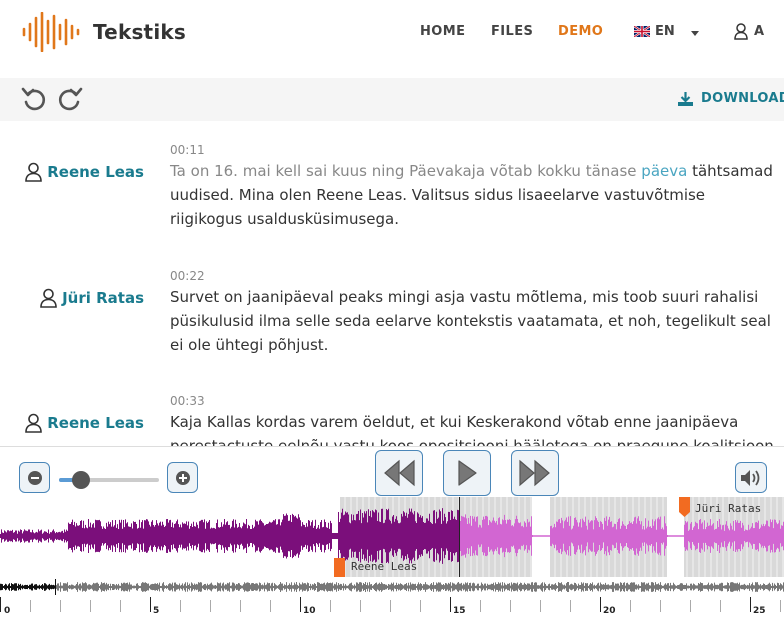  I want to click on timeline-tick-label: 15, so click(459, 611).